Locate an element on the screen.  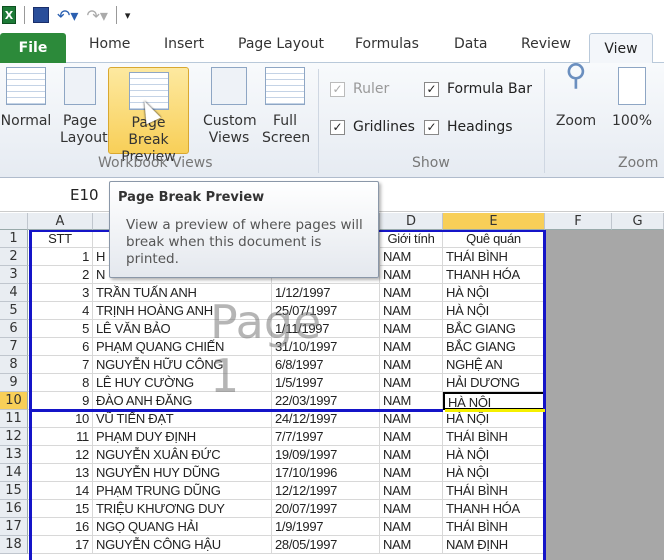
cell: 24/12/1997 is located at coordinates (326, 419).